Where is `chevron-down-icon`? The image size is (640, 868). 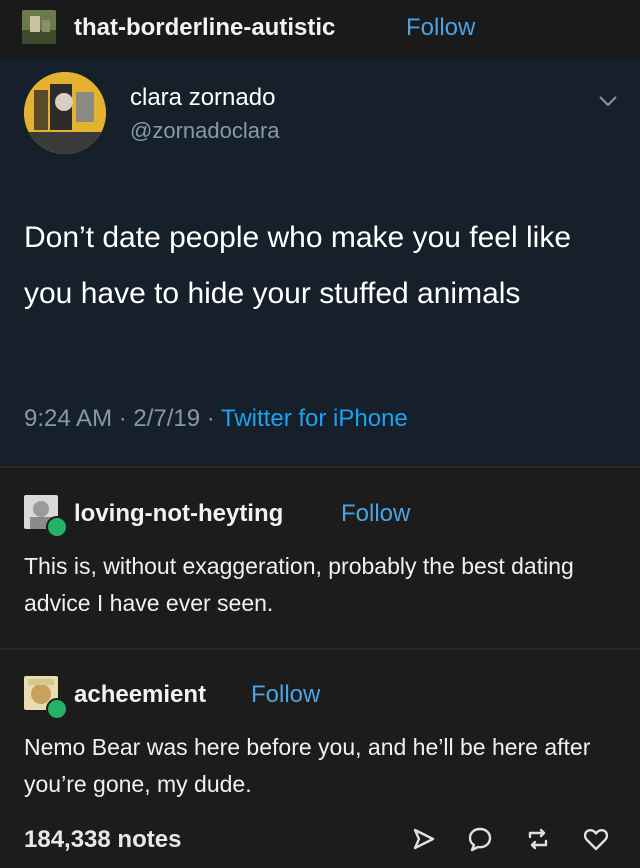 chevron-down-icon is located at coordinates (608, 101).